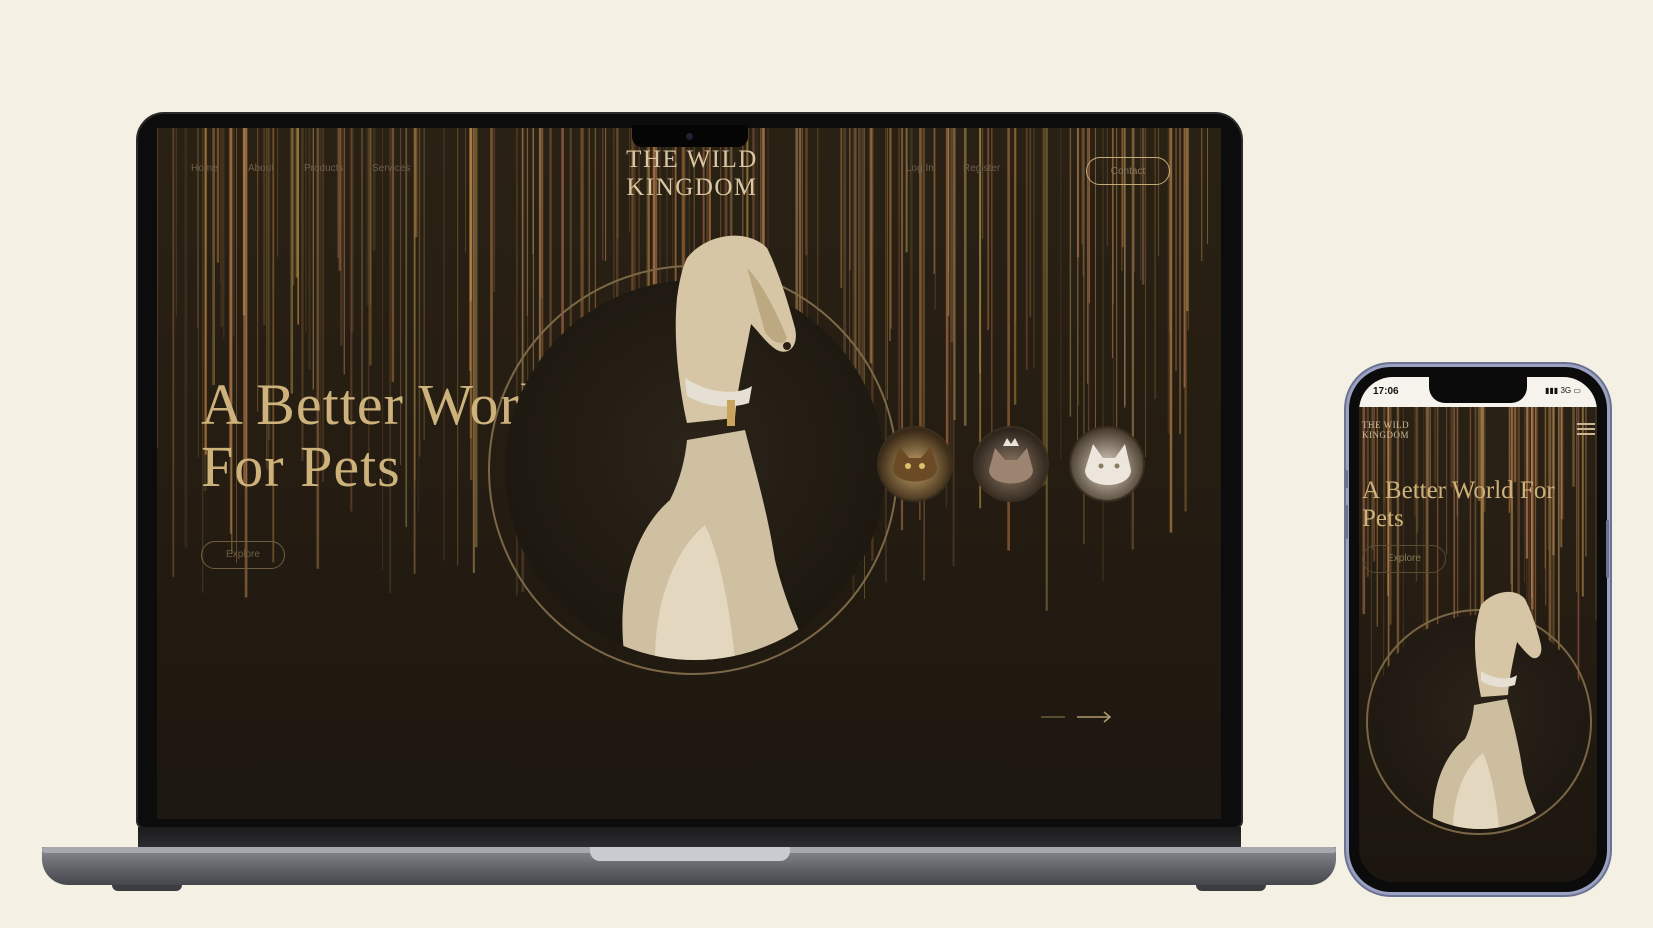 The width and height of the screenshot is (1653, 928). Describe the element at coordinates (981, 168) in the screenshot. I see `nav-register: Register` at that location.